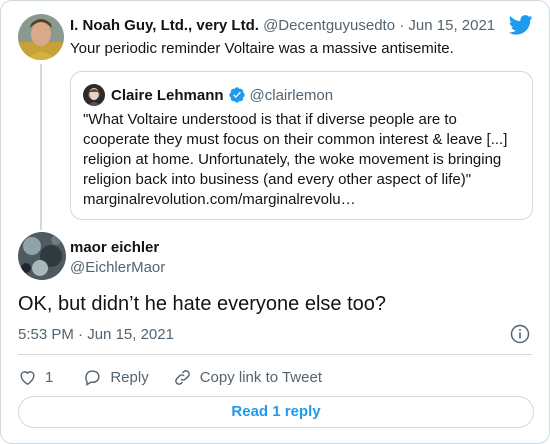 Image resolution: width=550 pixels, height=444 pixels. I want to click on tweet-actions: 1 Reply Copy link to Tweet, so click(180, 377).